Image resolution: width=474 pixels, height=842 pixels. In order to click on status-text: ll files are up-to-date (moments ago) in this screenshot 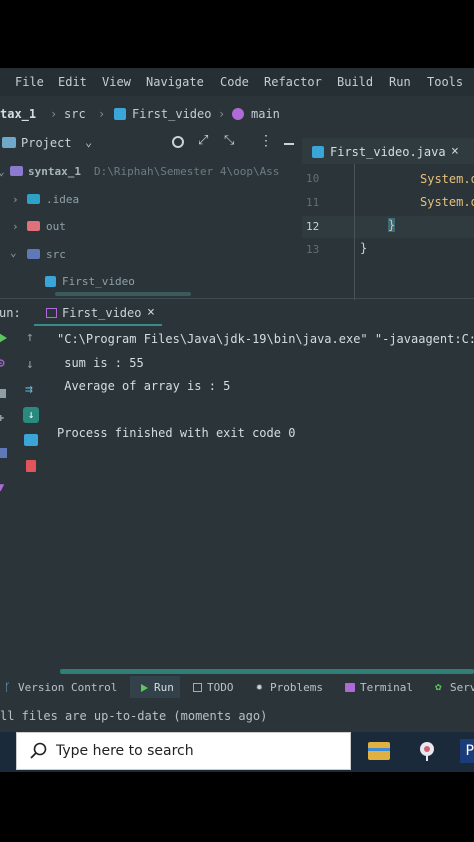, I will do `click(134, 716)`.